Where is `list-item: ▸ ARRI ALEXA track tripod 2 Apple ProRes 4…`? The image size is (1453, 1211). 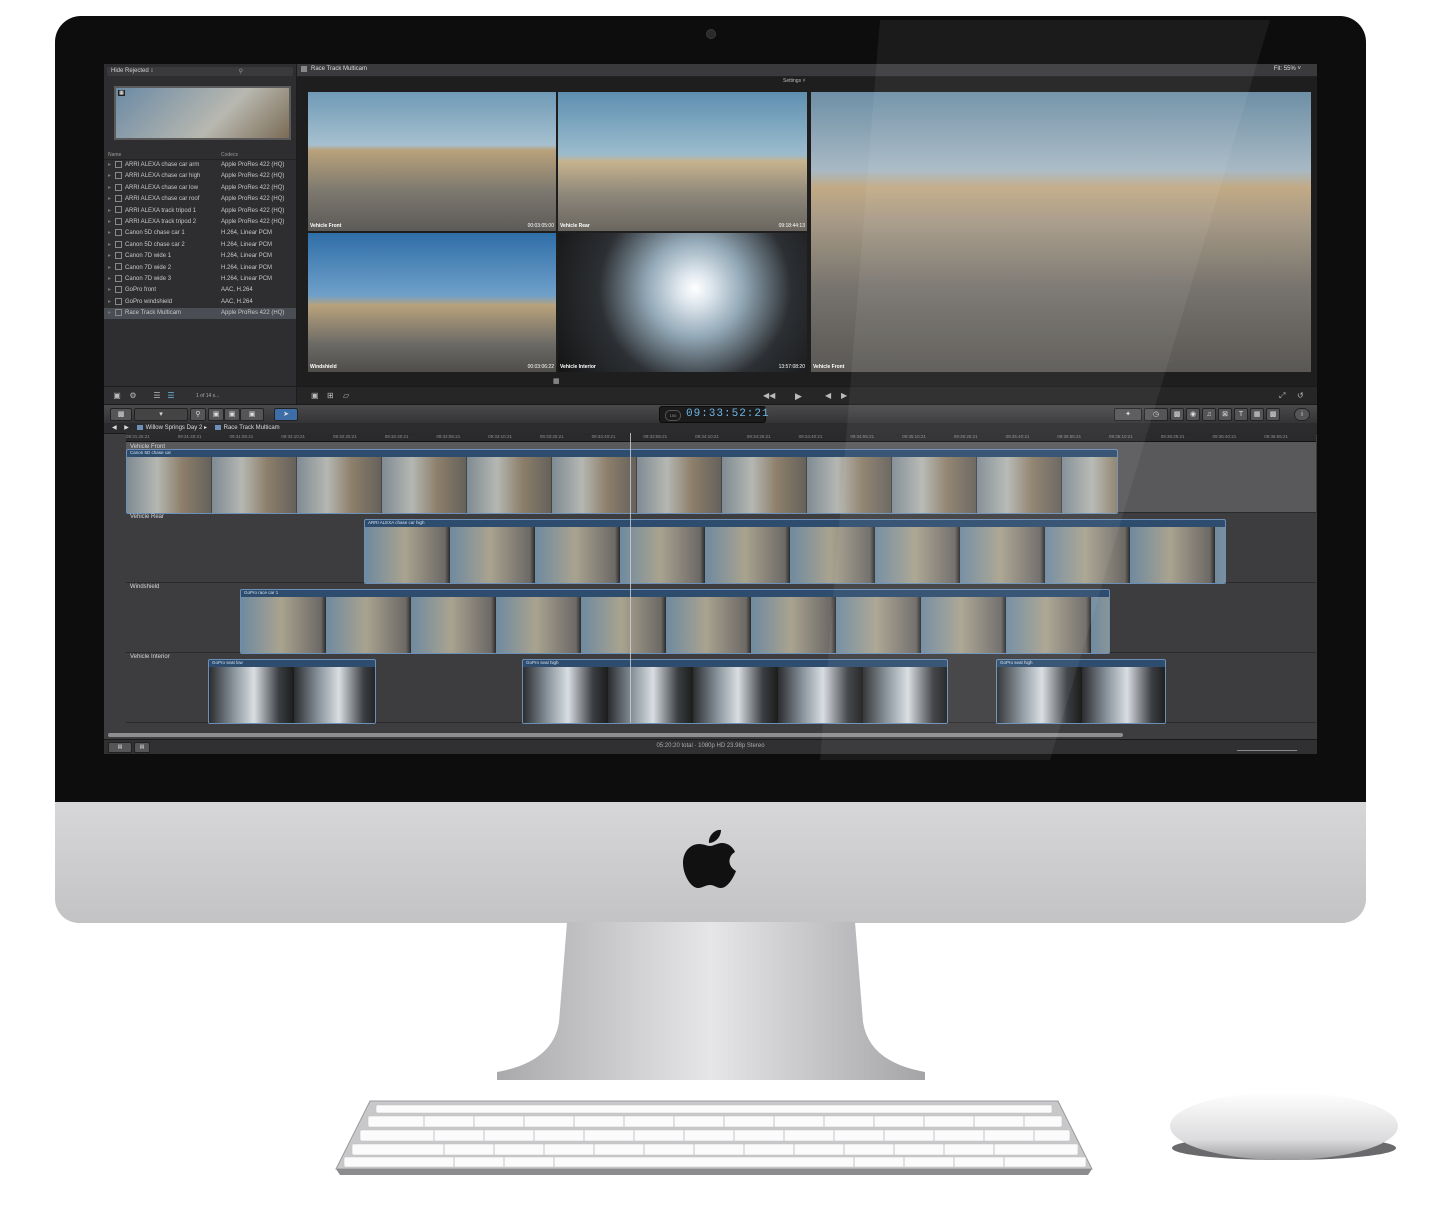
list-item: ▸ ARRI ALEXA track tripod 2 Apple ProRes 4… is located at coordinates (200, 222).